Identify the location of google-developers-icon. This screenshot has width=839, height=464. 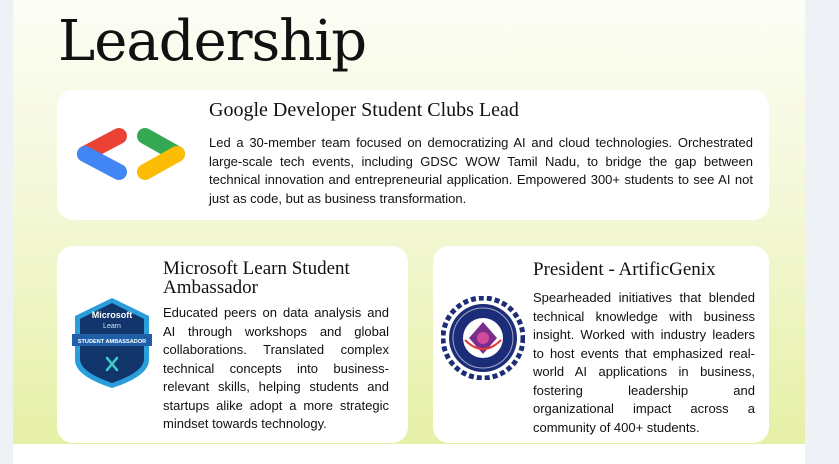
(131, 154).